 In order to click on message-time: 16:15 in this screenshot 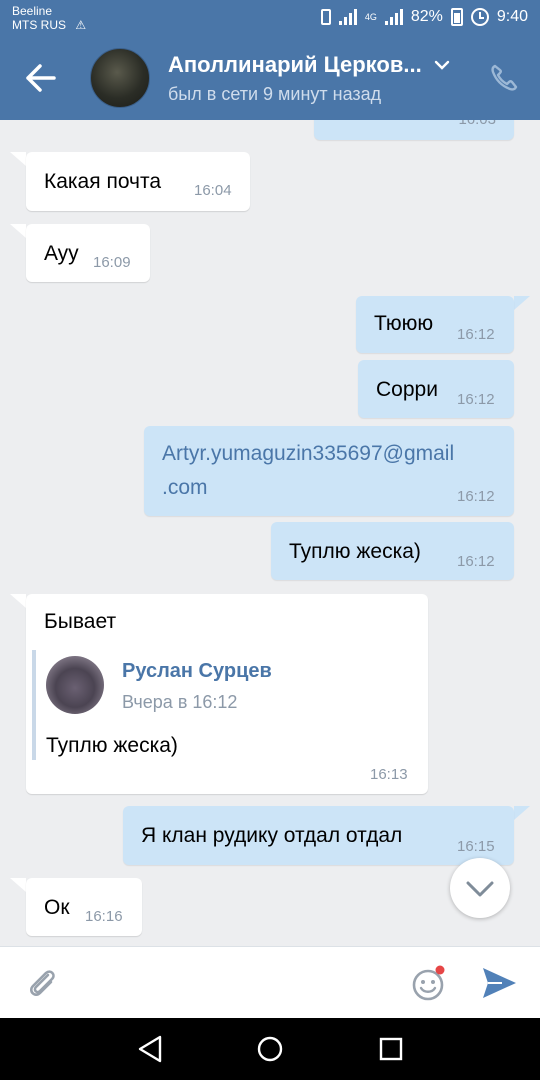, I will do `click(476, 846)`.